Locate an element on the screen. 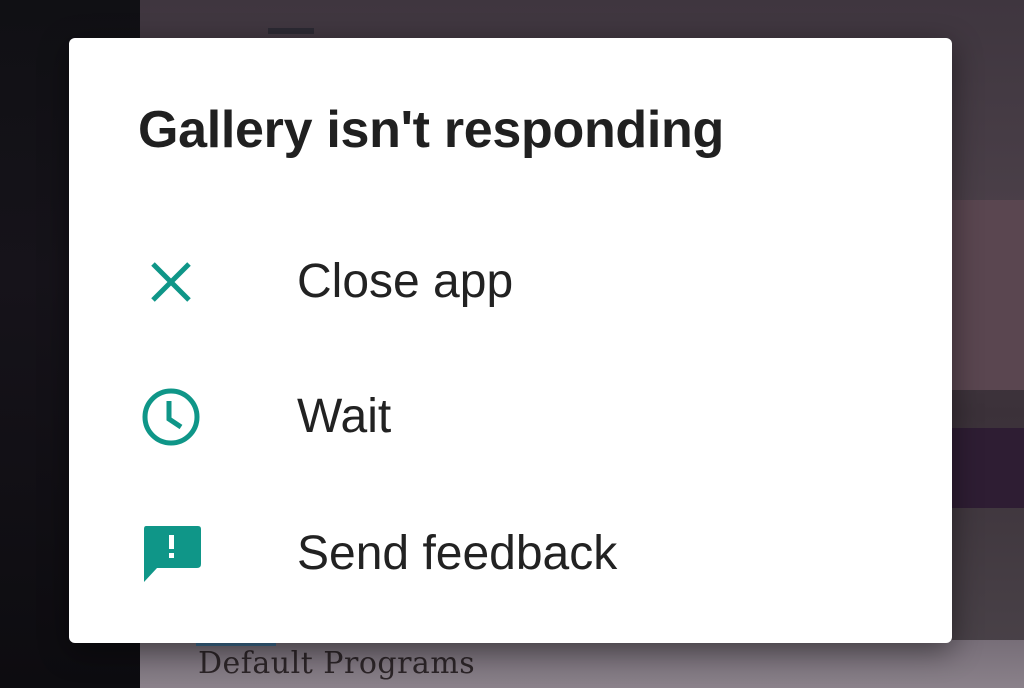 Image resolution: width=1024 pixels, height=688 pixels. send-feedback-option: Send feedback is located at coordinates (510, 555).